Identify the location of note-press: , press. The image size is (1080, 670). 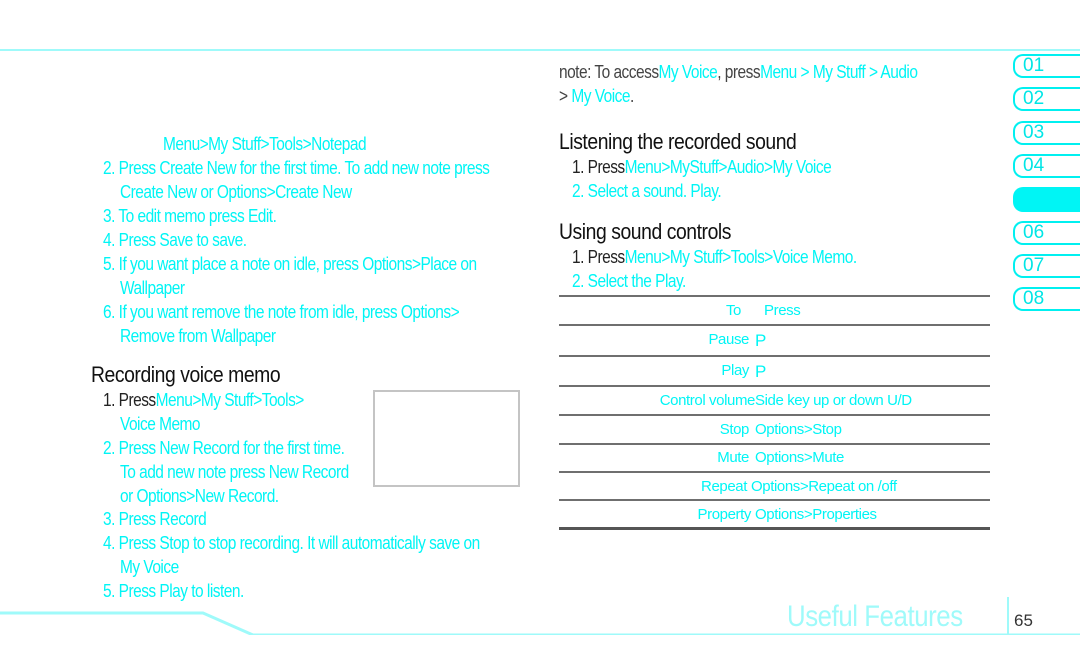
(739, 72).